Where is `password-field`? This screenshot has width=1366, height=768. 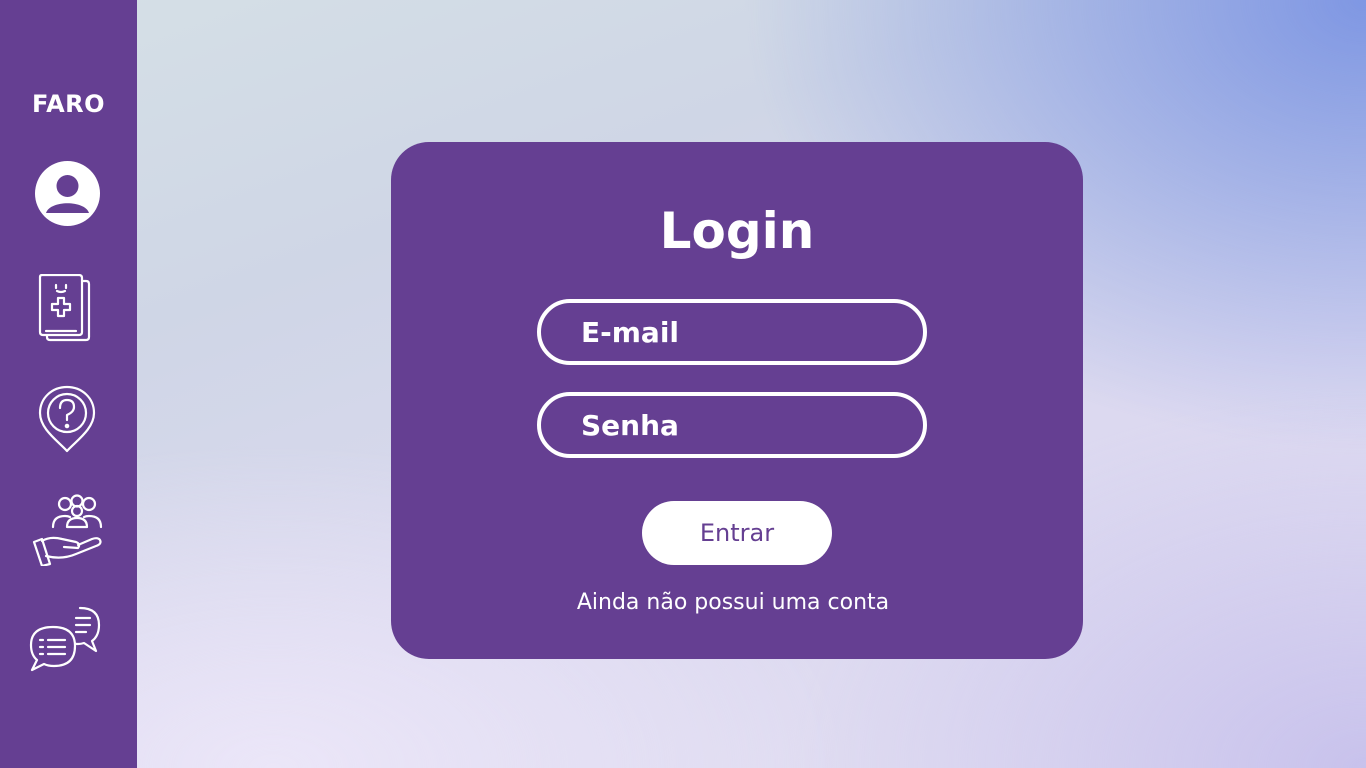 password-field is located at coordinates (732, 425).